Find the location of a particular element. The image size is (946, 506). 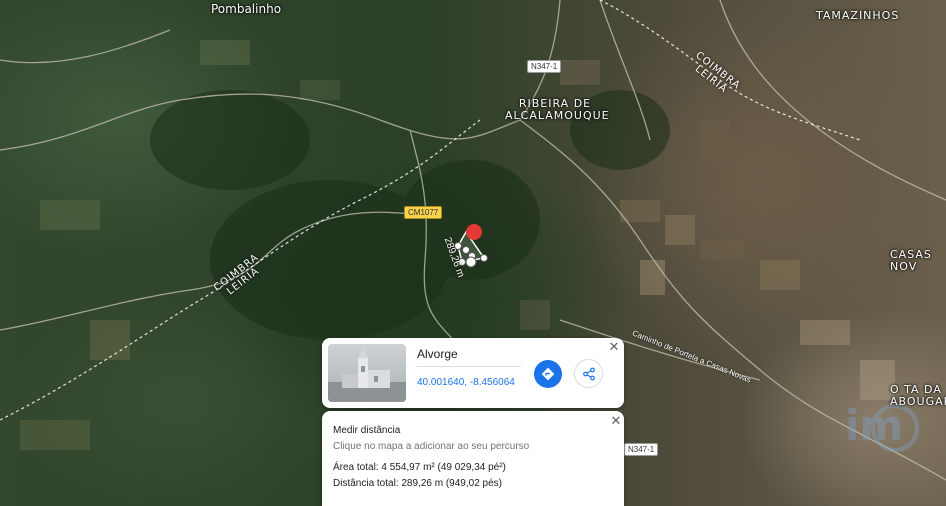

place-label-casas-novas: CASAS NOV is located at coordinates (911, 260).